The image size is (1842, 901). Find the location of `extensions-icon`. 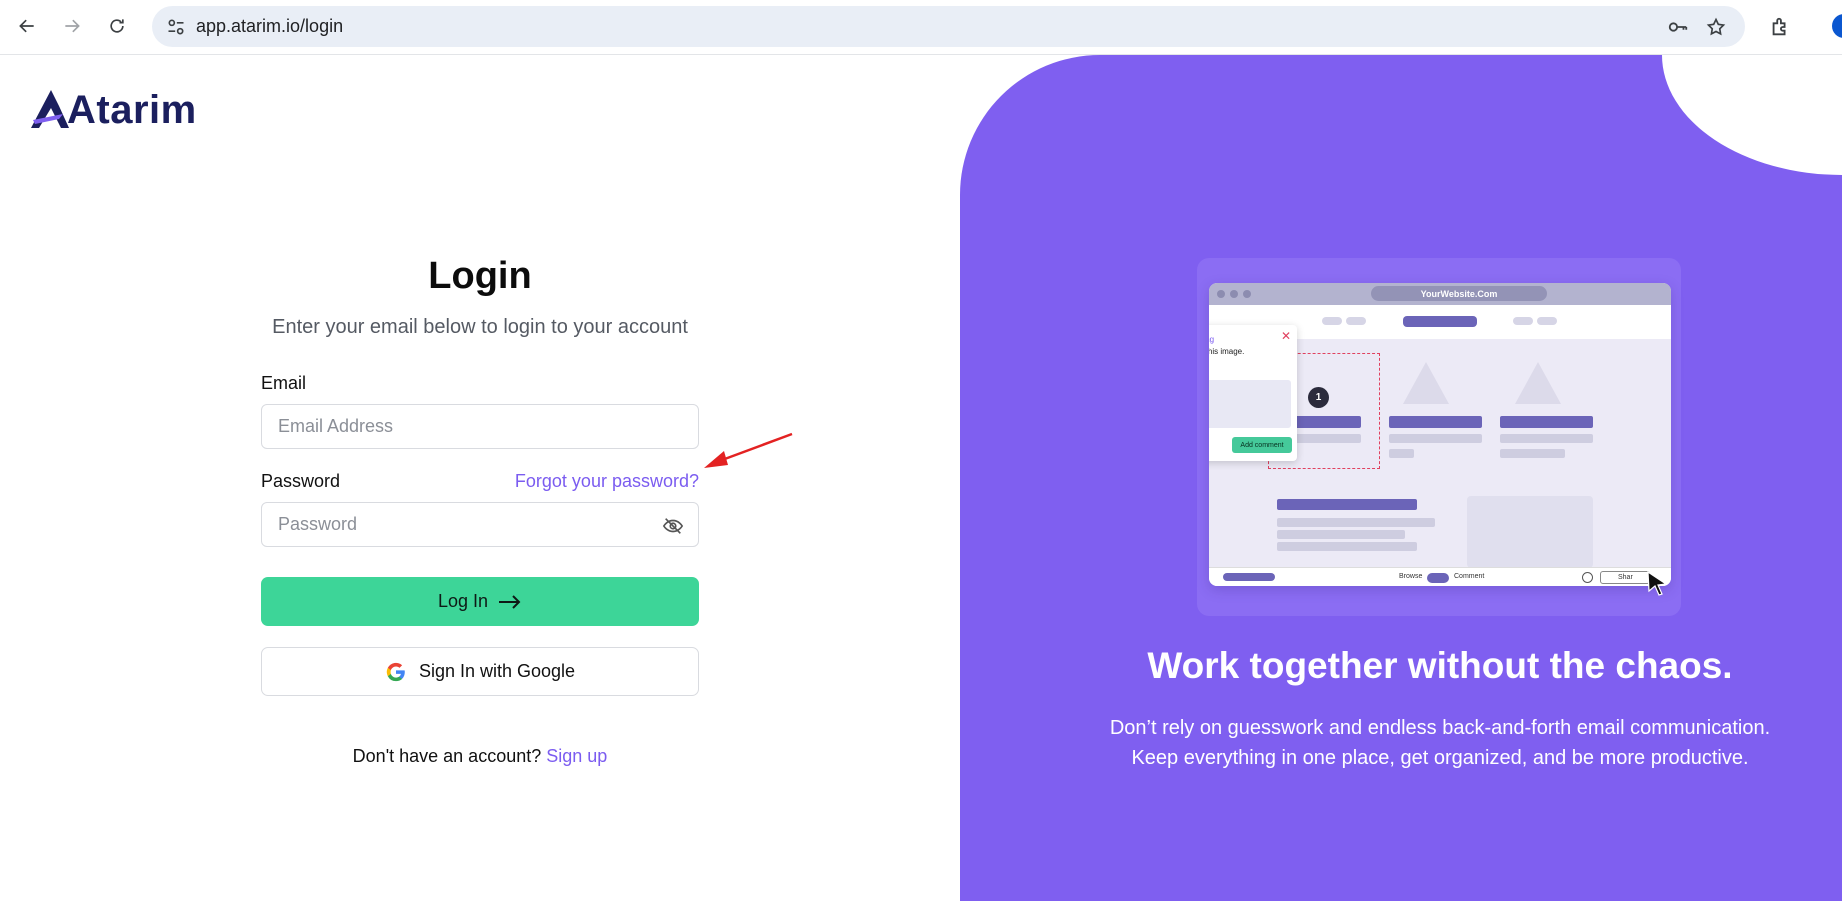

extensions-icon is located at coordinates (1780, 27).